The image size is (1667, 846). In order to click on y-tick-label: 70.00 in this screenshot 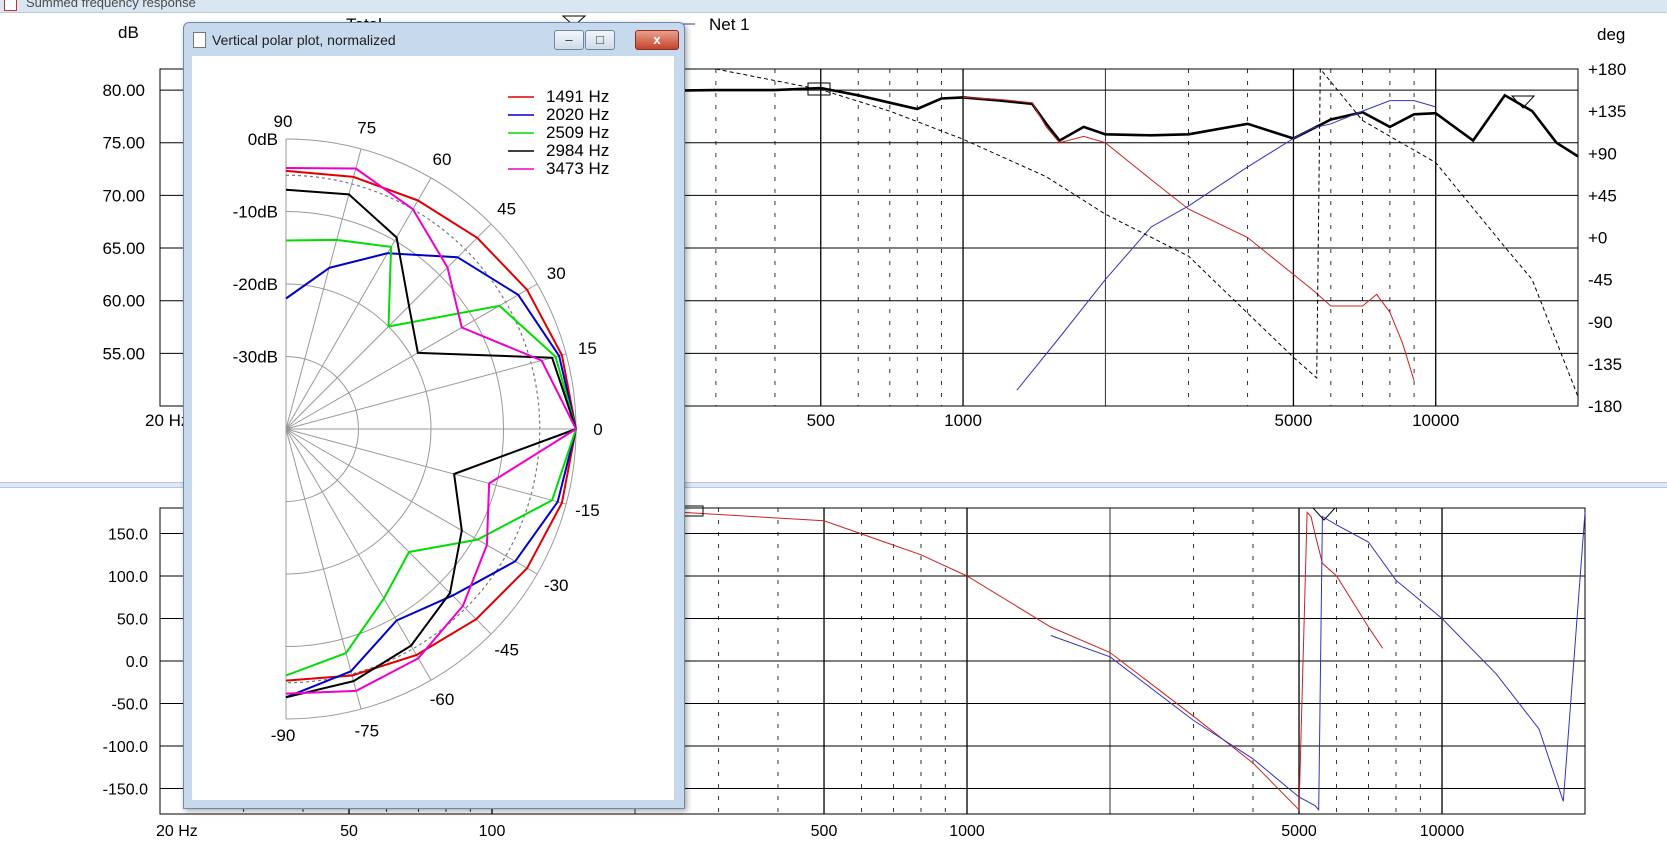, I will do `click(123, 195)`.